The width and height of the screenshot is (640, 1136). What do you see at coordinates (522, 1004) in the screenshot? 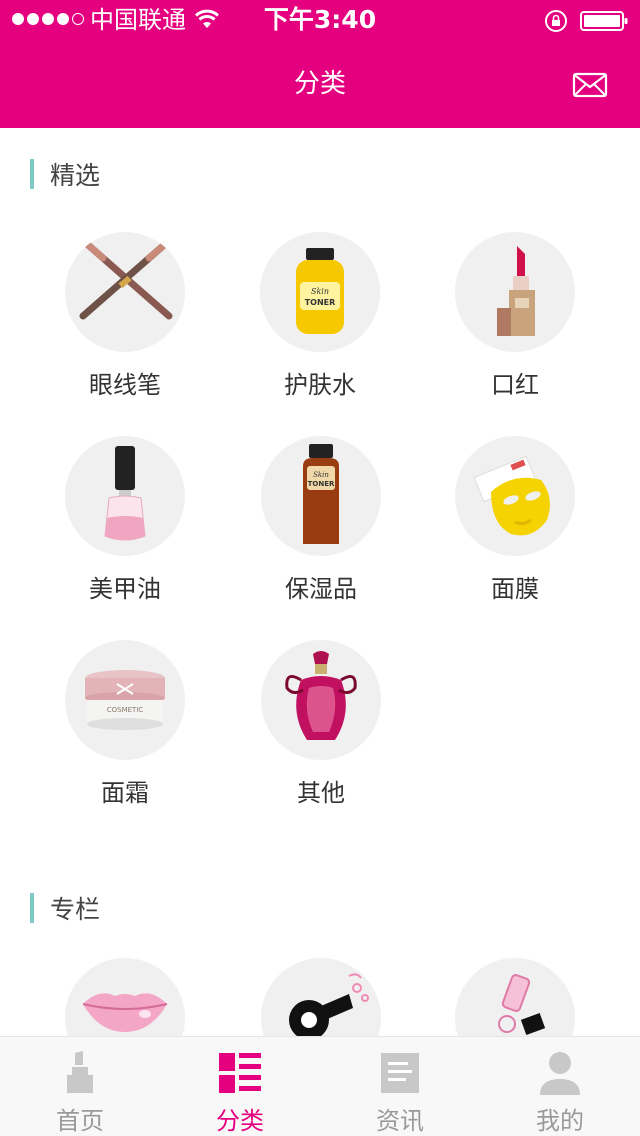
I see `cosmetic-tools-icon` at bounding box center [522, 1004].